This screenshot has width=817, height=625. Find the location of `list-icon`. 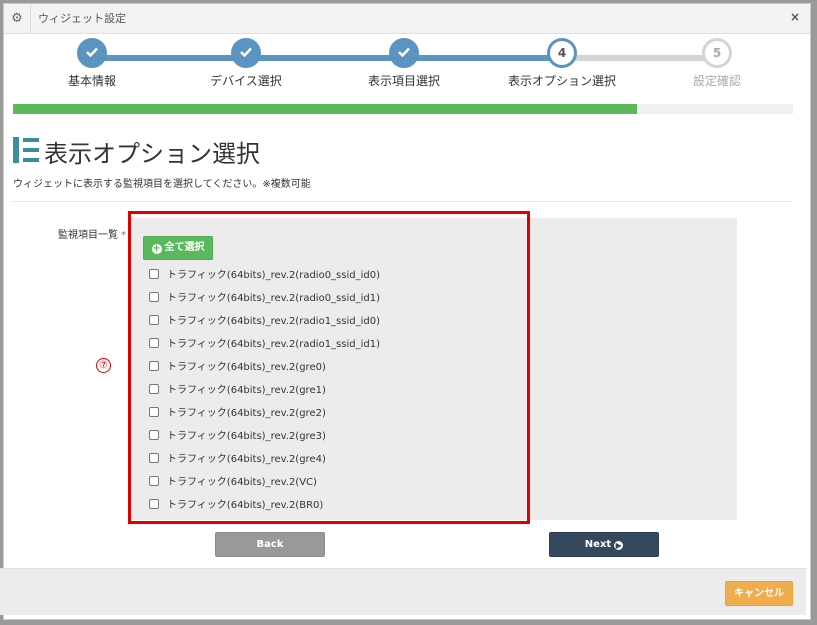

list-icon is located at coordinates (26, 150).